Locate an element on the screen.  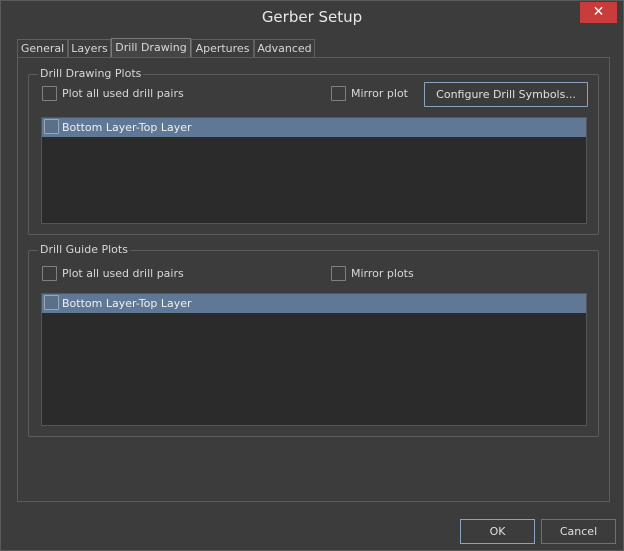
cancel-button: Cancel is located at coordinates (578, 531).